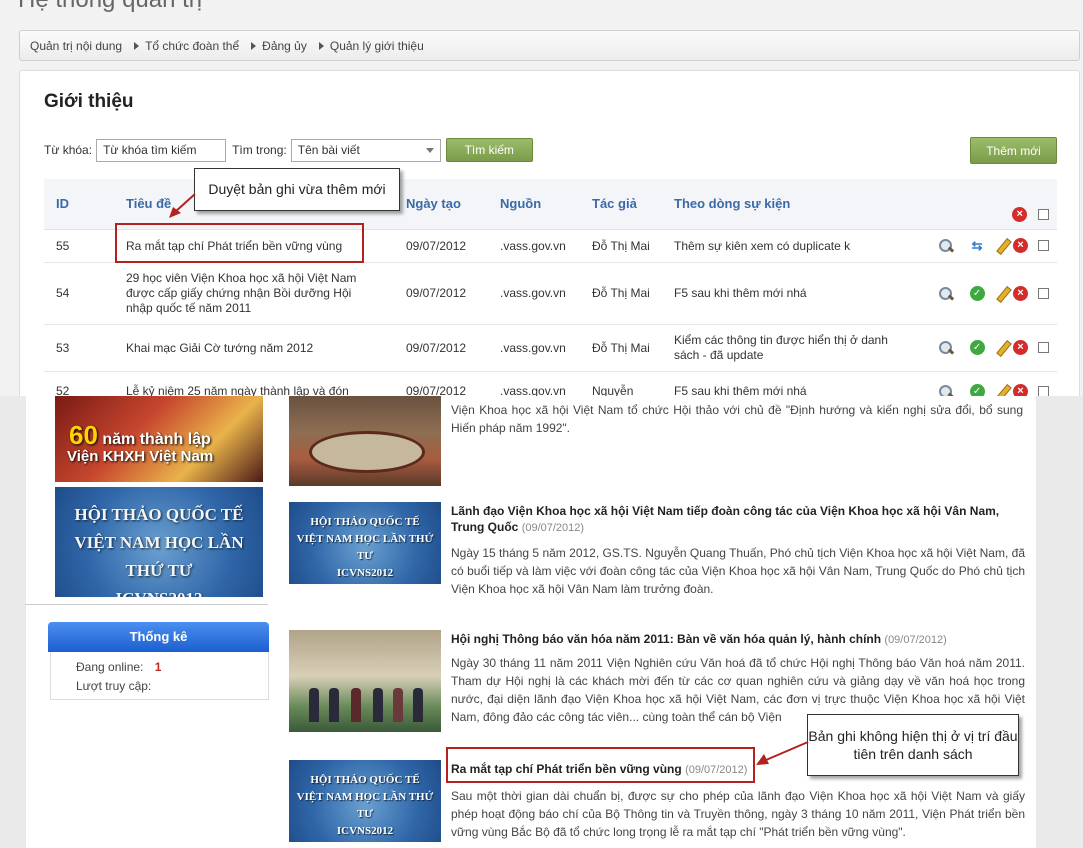  Describe the element at coordinates (259, 150) in the screenshot. I see `search-in-label: Tìm trong:` at that location.